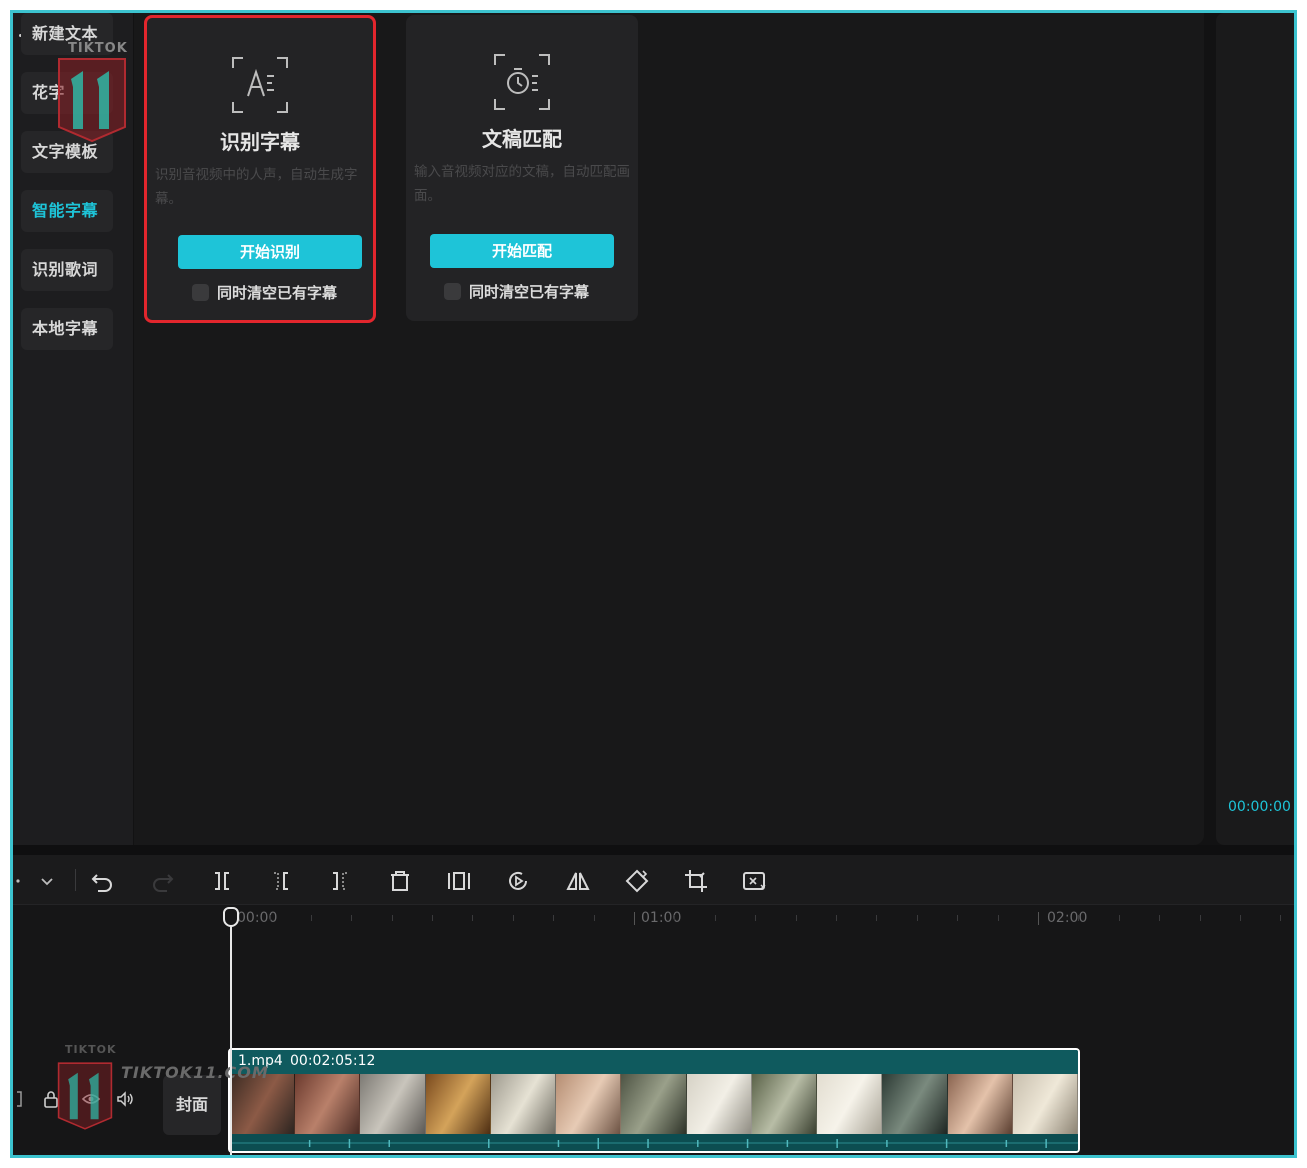 The image size is (1307, 1168). What do you see at coordinates (260, 85) in the screenshot?
I see `text-recognition-icon` at bounding box center [260, 85].